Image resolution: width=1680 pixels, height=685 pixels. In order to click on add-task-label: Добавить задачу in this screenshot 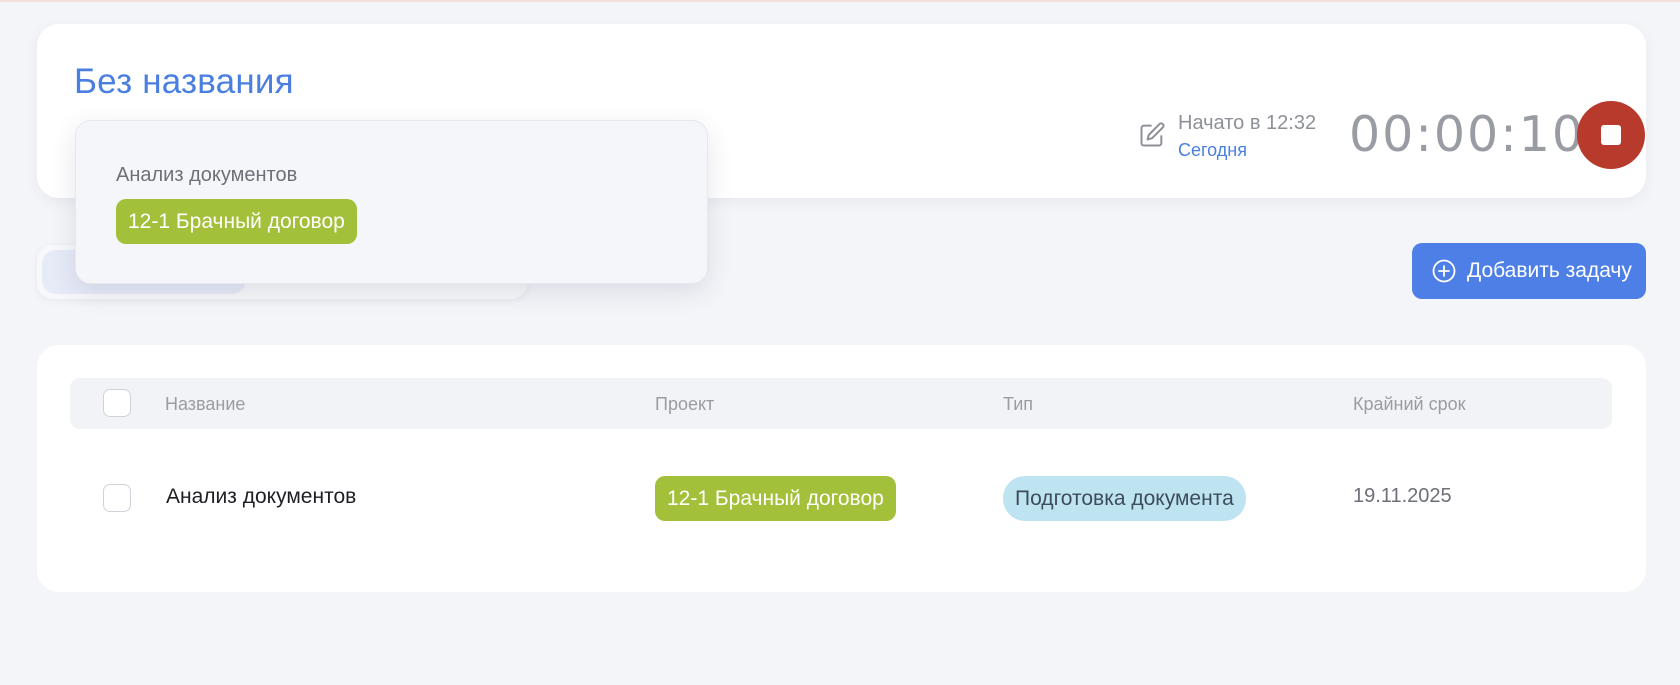, I will do `click(1549, 270)`.